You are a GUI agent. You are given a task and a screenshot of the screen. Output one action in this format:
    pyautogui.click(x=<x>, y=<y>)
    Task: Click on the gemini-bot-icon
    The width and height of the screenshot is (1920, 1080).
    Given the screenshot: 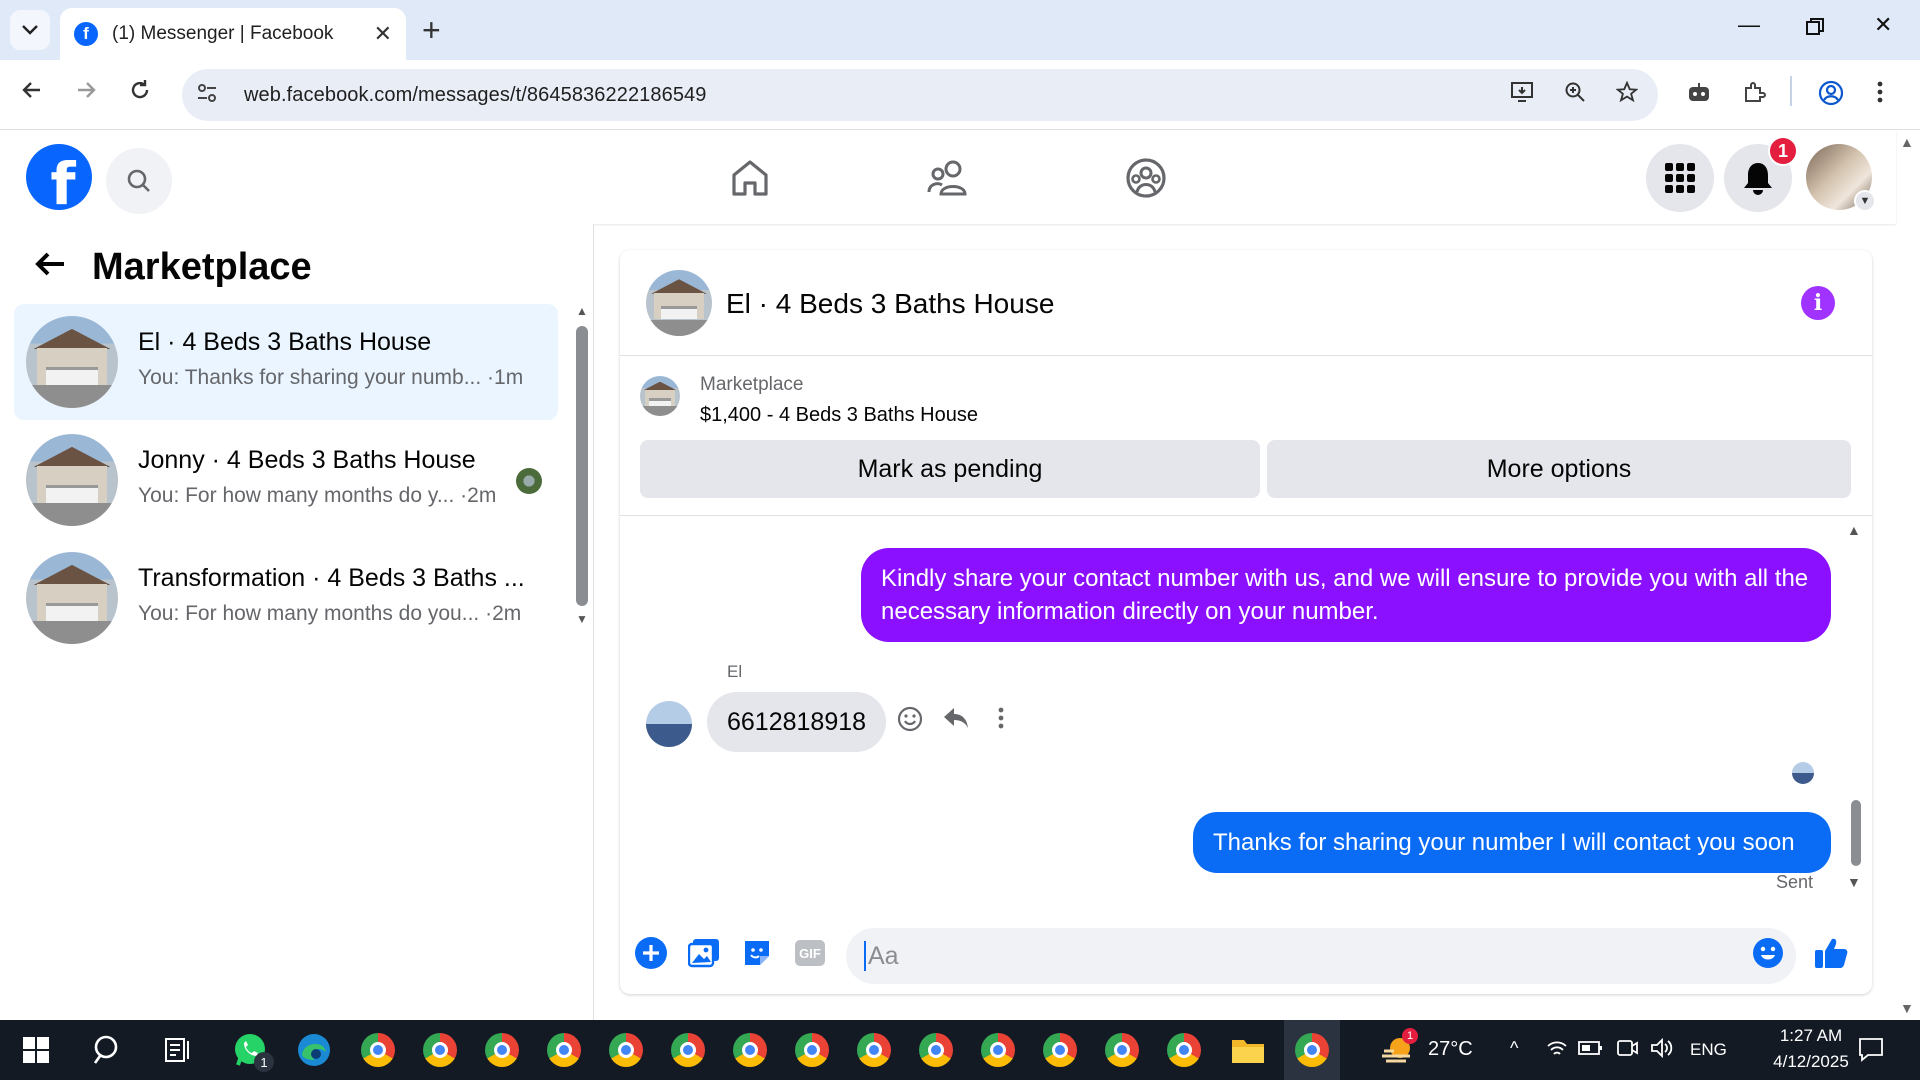 What is the action you would take?
    pyautogui.click(x=1699, y=95)
    